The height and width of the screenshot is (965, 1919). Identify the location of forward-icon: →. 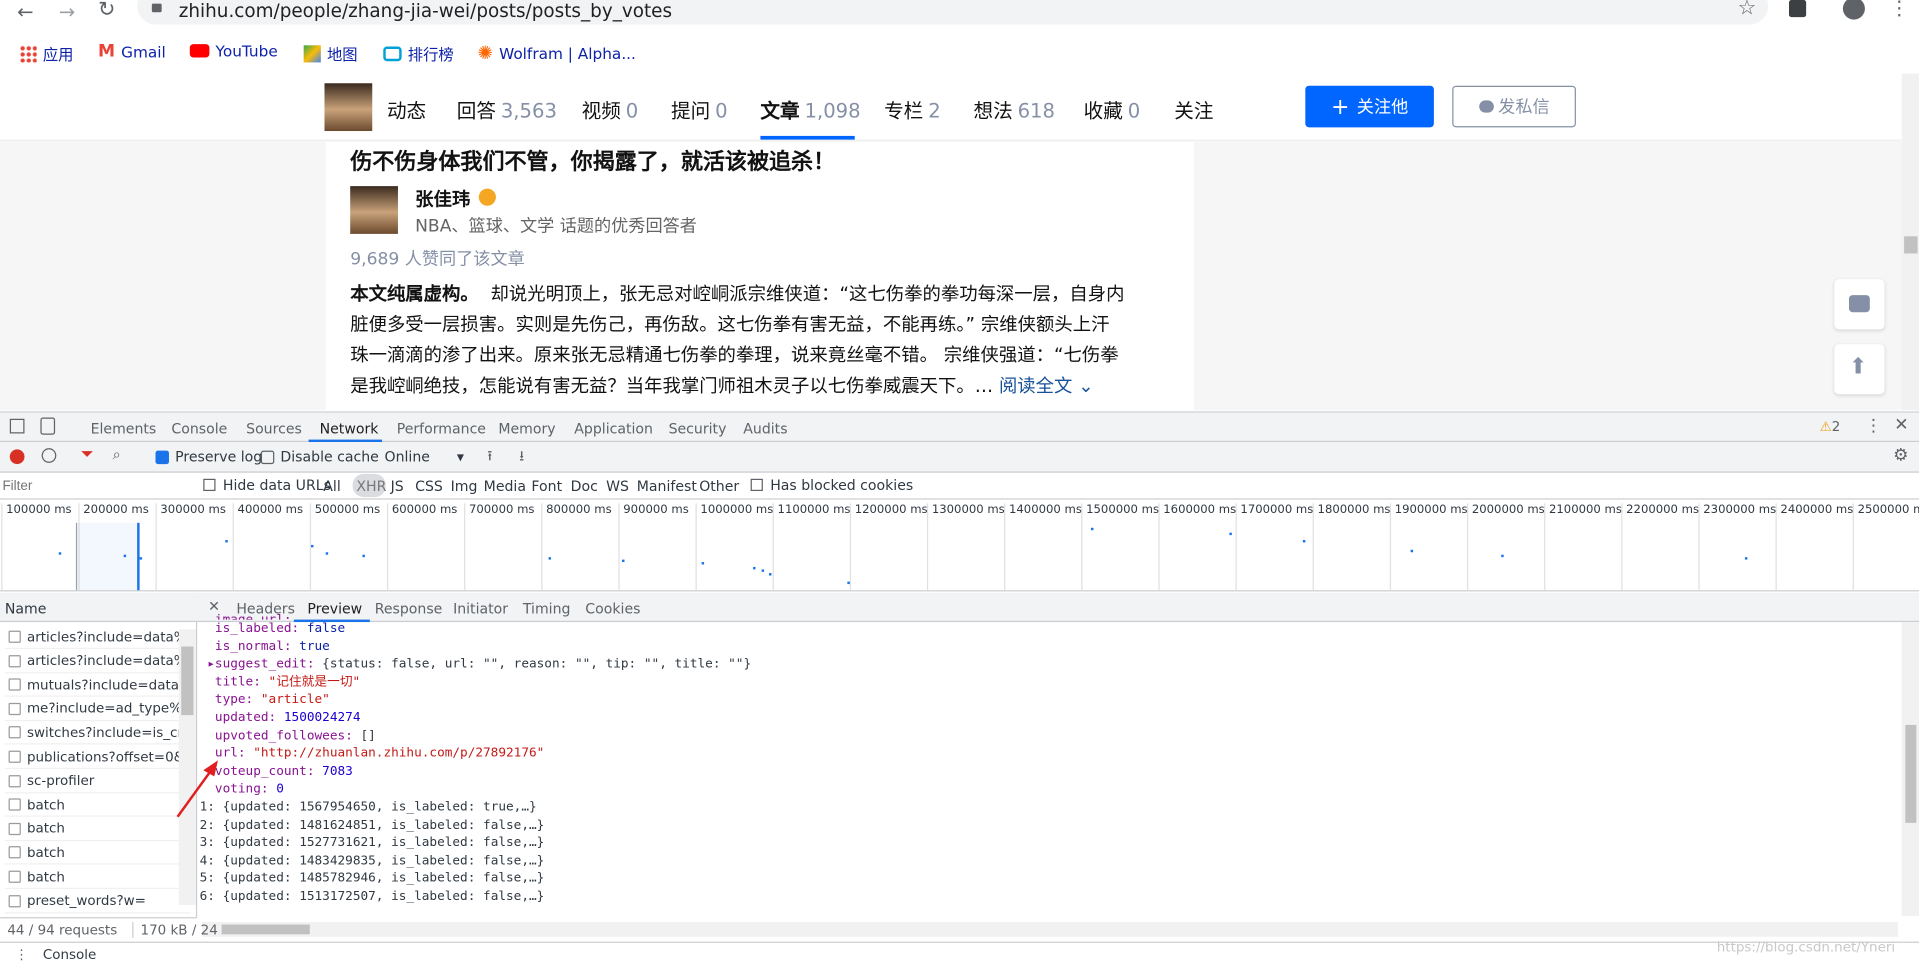
(67, 11).